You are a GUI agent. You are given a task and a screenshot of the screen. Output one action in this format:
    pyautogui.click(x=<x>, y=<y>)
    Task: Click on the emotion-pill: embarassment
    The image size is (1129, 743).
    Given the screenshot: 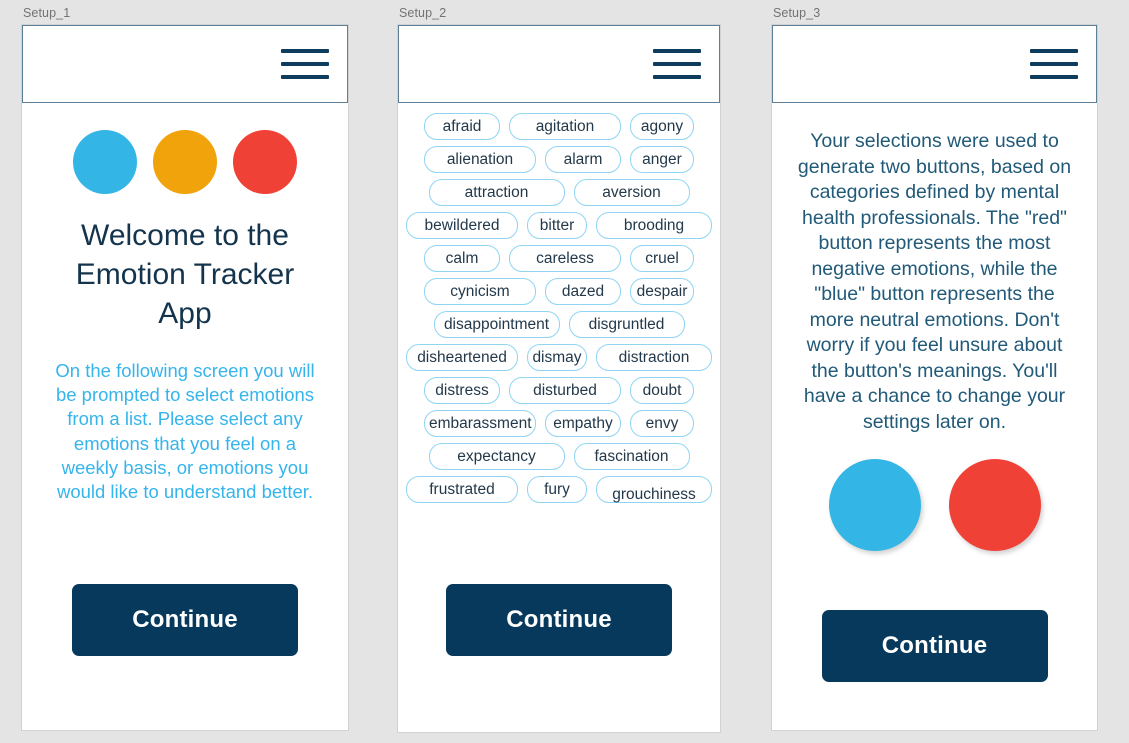 What is the action you would take?
    pyautogui.click(x=480, y=423)
    